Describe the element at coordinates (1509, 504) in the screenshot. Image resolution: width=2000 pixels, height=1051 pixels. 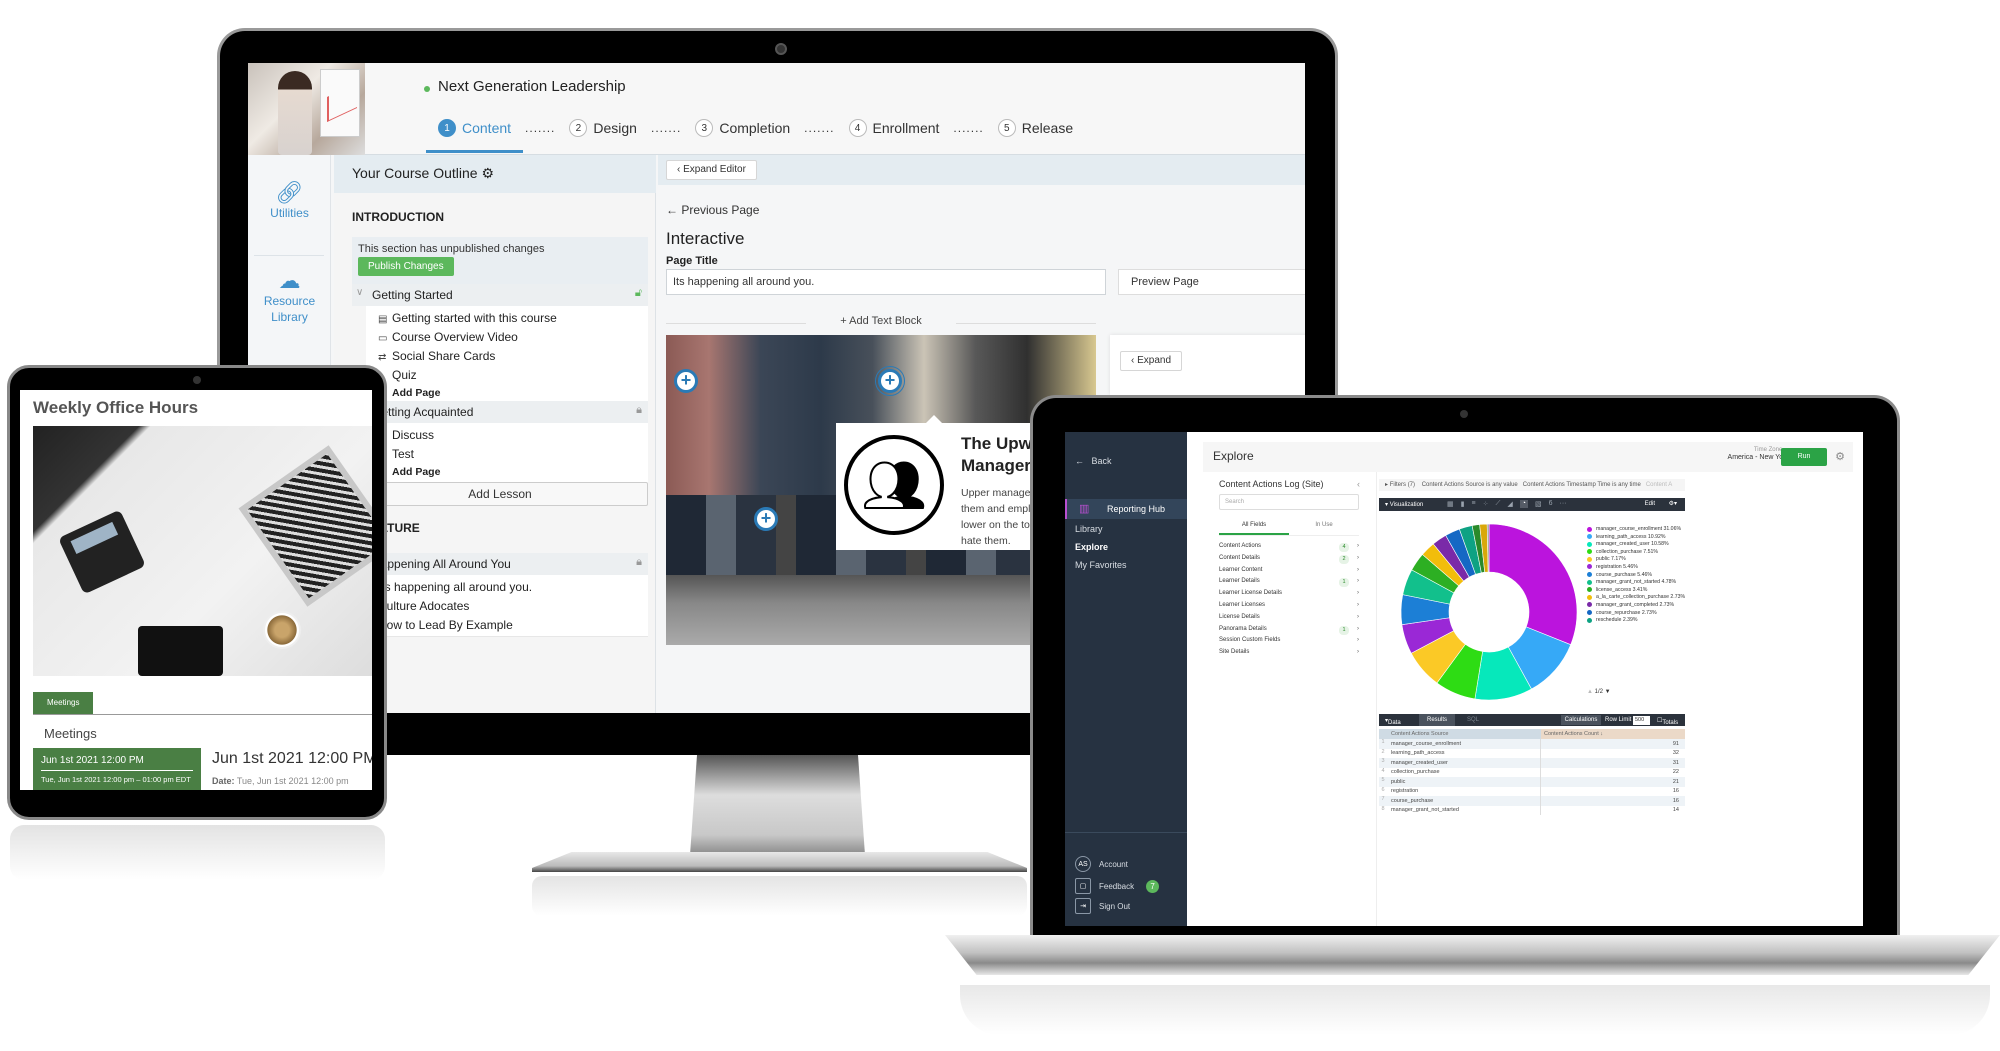
I see `area-viz-icon: ◢` at that location.